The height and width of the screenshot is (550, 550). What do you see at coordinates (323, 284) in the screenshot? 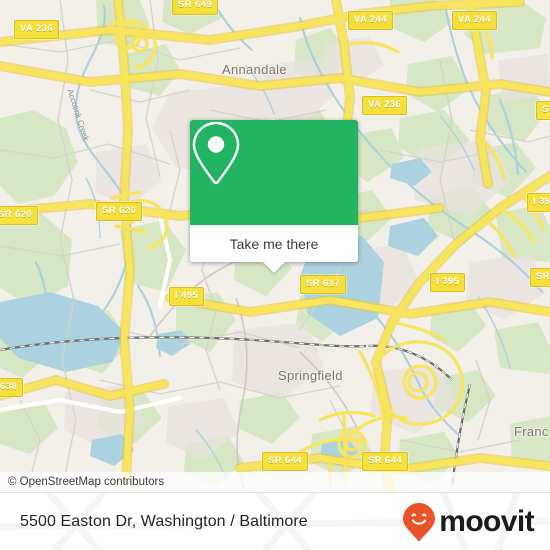
I see `highway-shield: SR 617` at bounding box center [323, 284].